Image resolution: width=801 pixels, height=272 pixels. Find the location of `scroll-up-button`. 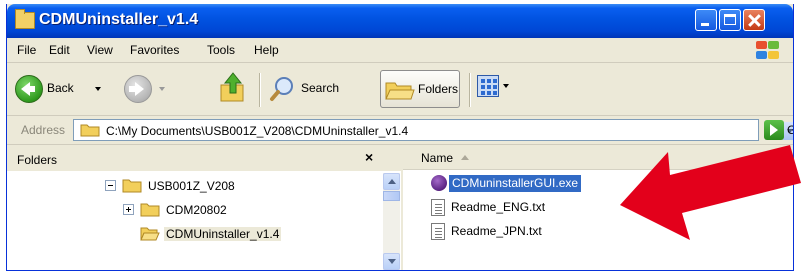

scroll-up-button is located at coordinates (391, 181).